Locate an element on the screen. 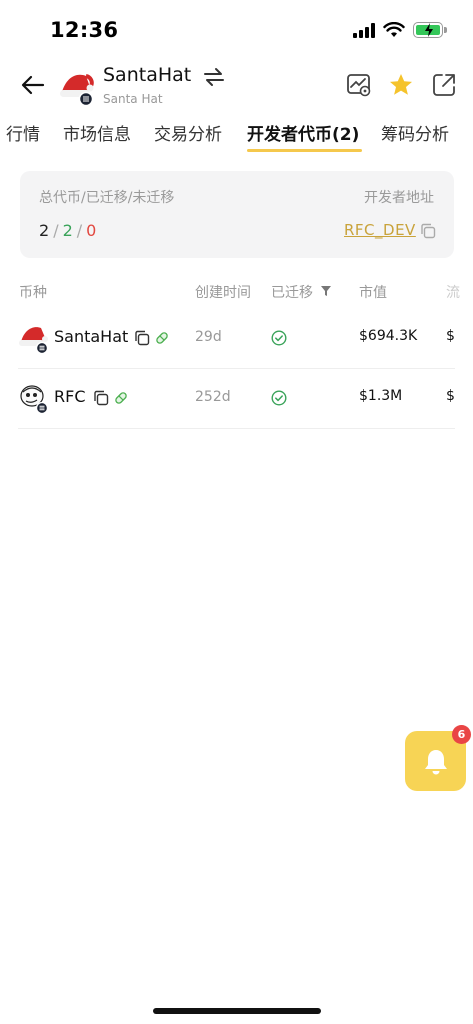  created-age: 252d is located at coordinates (213, 397).